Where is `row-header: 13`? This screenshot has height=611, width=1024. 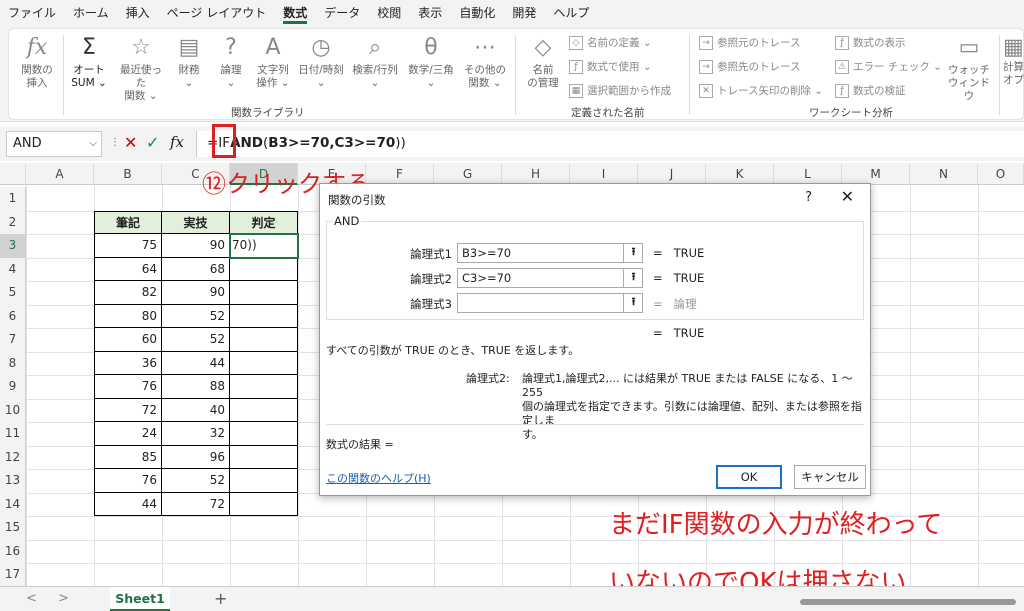
row-header: 13 is located at coordinates (13, 481).